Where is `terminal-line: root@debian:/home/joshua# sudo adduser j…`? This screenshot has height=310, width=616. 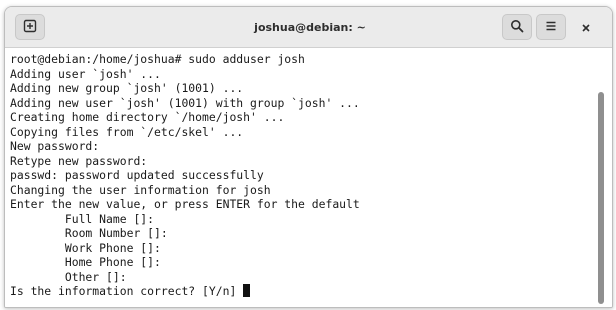
terminal-line: root@debian:/home/joshua# sudo adduser j… is located at coordinates (157, 59).